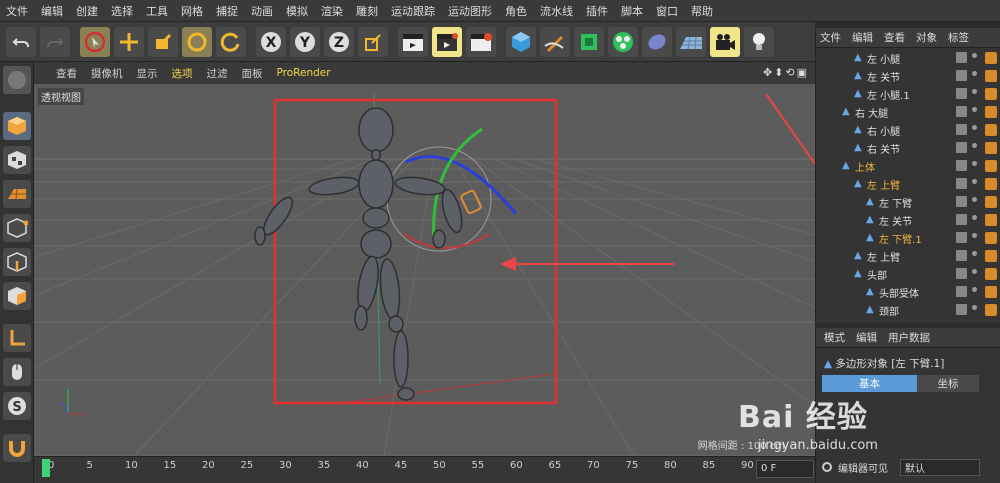 This screenshot has height=483, width=1000. Describe the element at coordinates (908, 202) in the screenshot. I see `tree-row: ▲ 左 下臂` at that location.